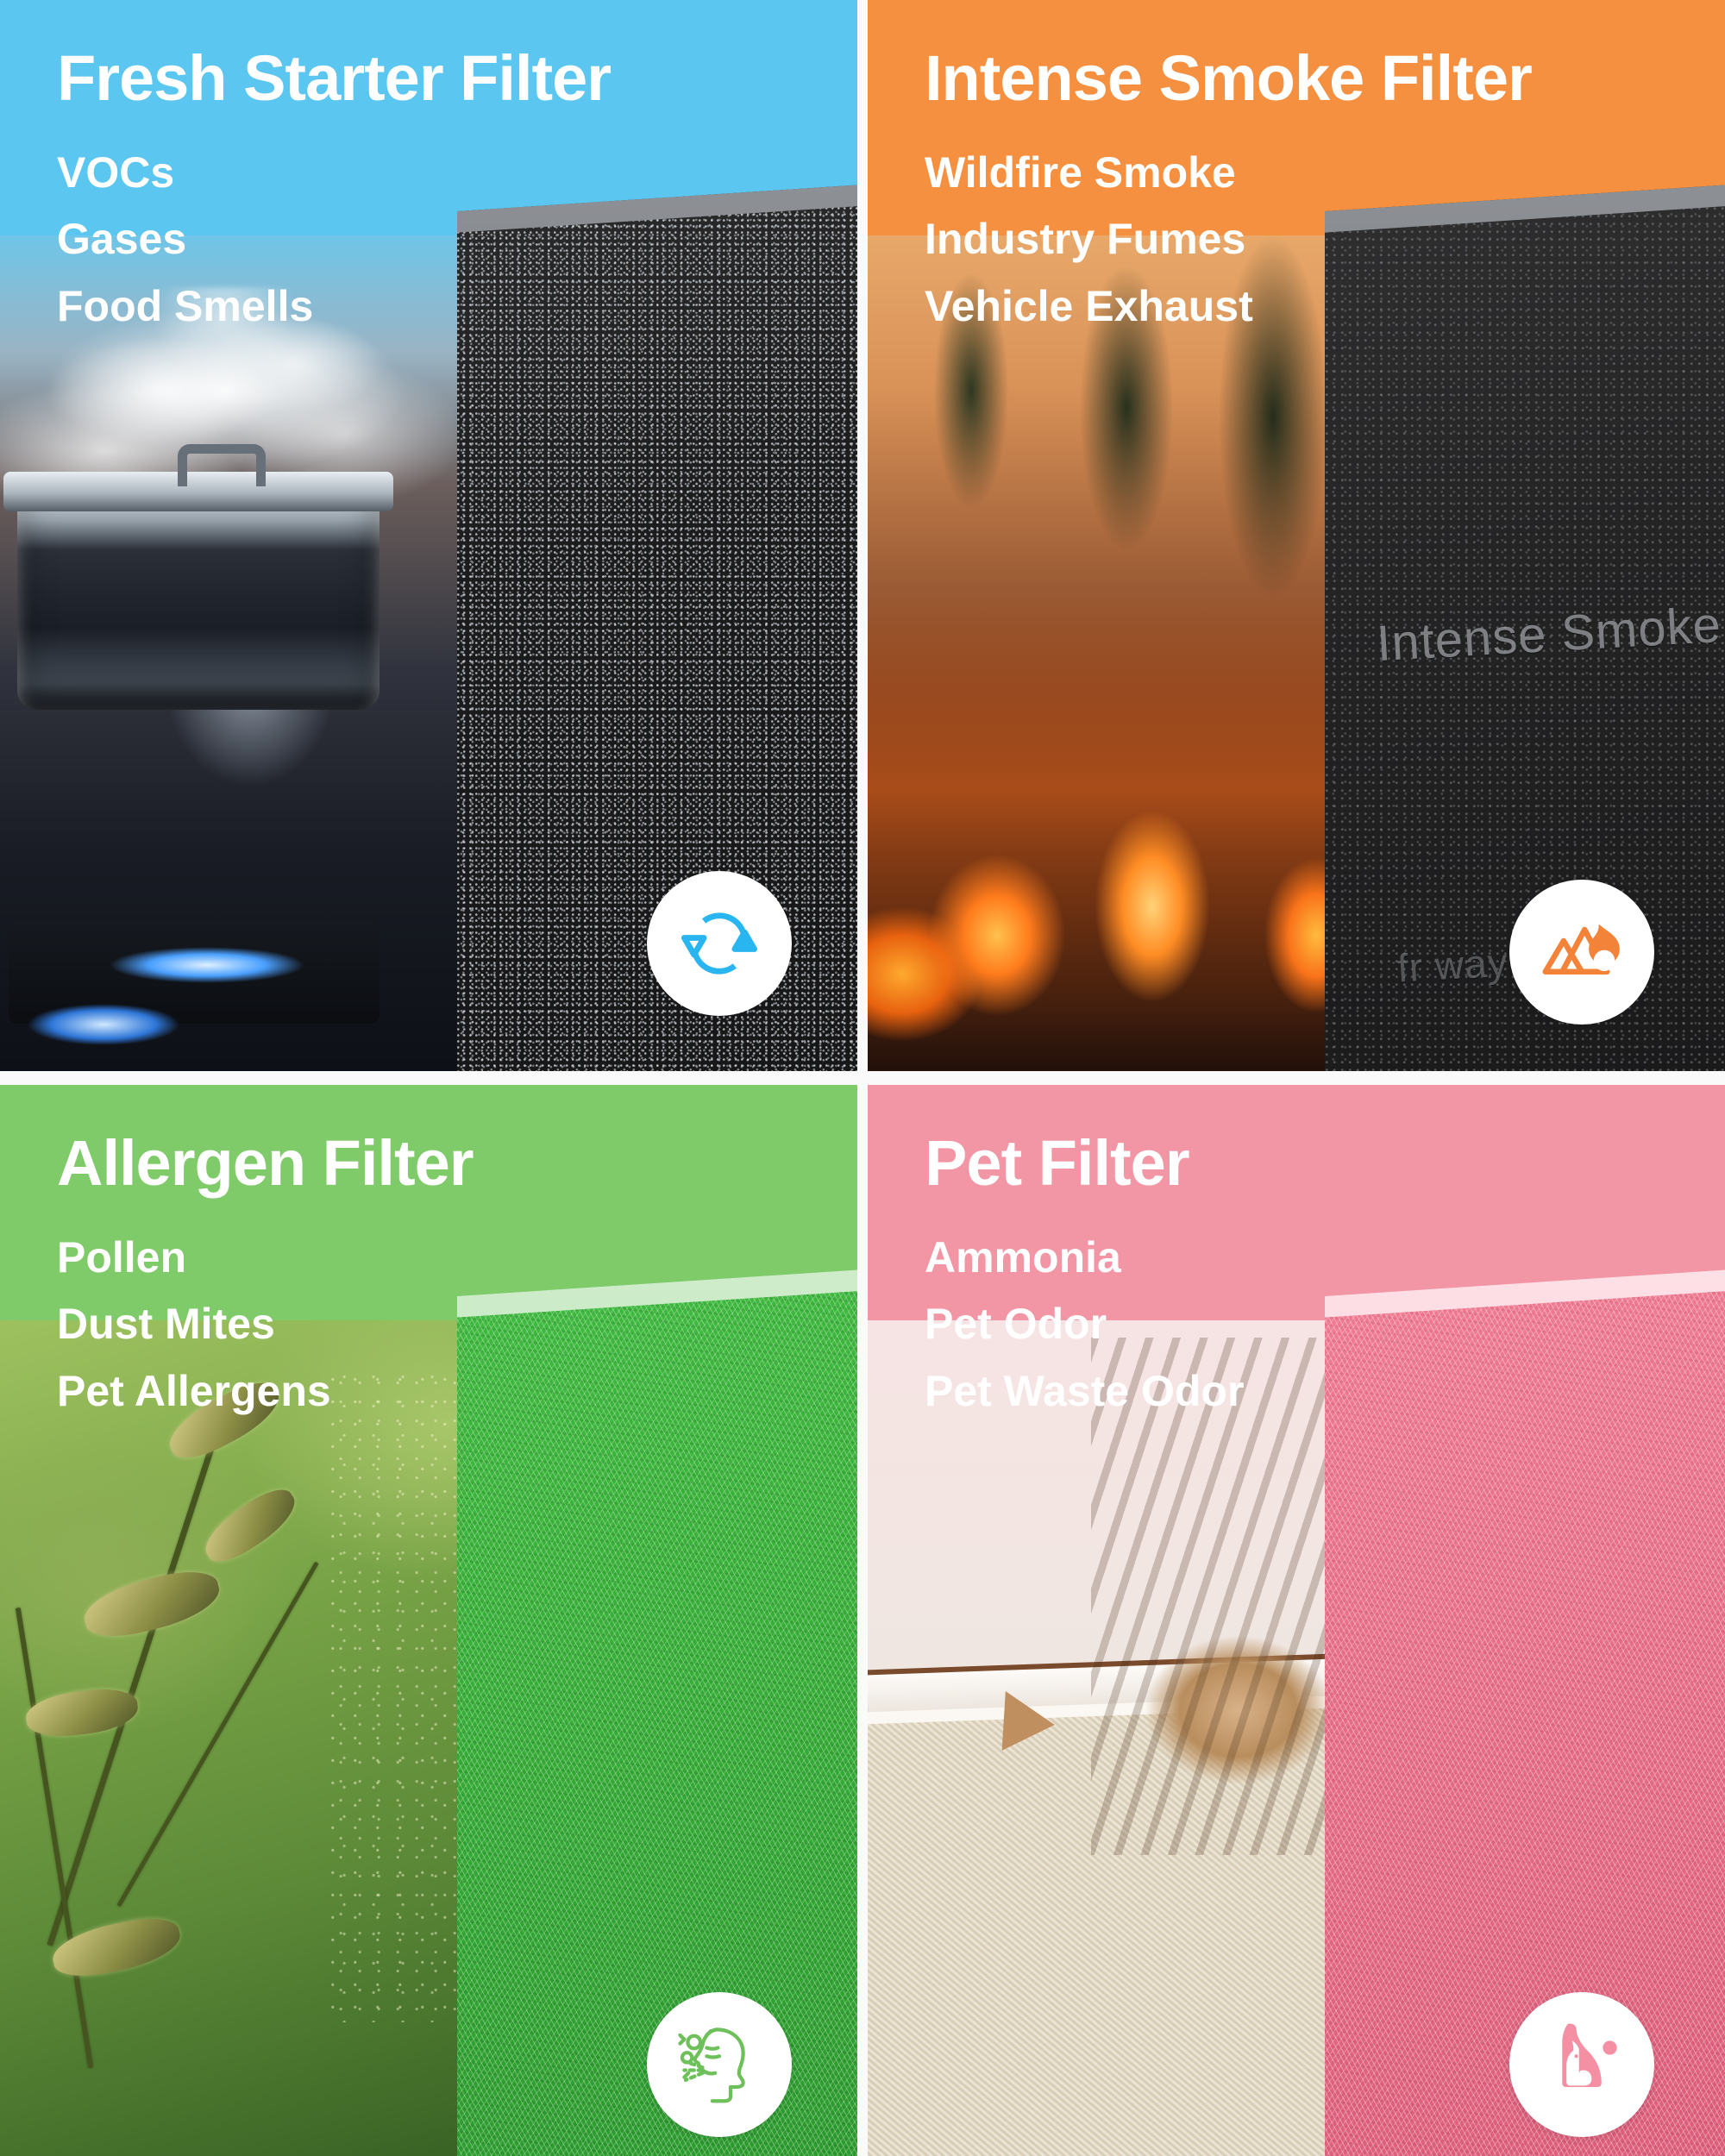 This screenshot has width=1725, height=2156. What do you see at coordinates (194, 1390) in the screenshot?
I see `bullet-item: Pet Allergens` at bounding box center [194, 1390].